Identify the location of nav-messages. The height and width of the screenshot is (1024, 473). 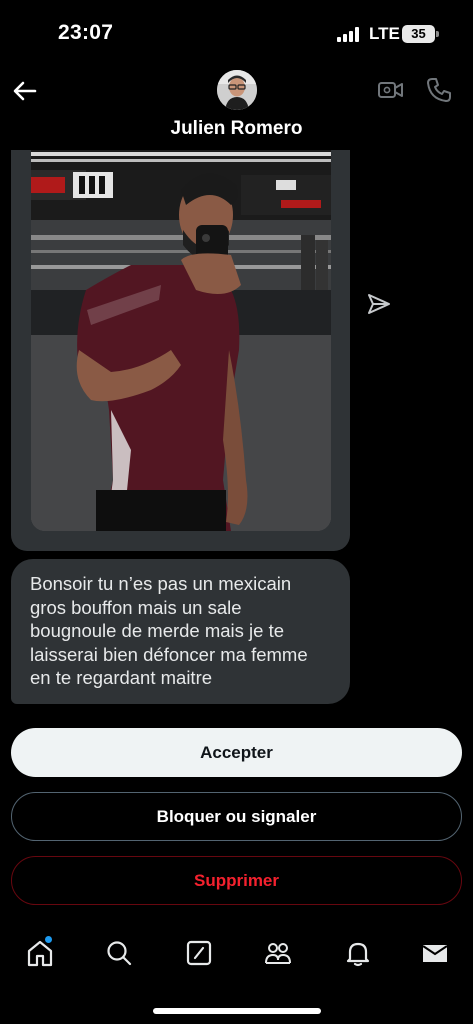
(435, 953).